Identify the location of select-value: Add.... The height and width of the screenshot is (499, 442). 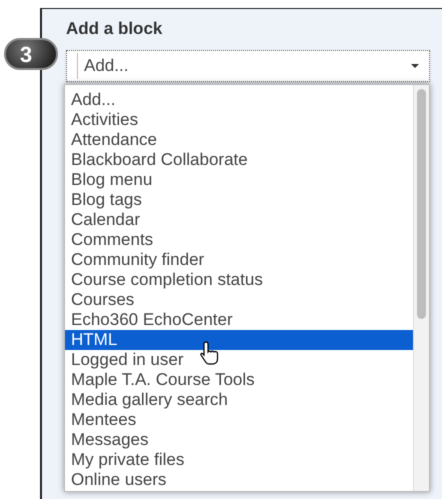
(244, 66).